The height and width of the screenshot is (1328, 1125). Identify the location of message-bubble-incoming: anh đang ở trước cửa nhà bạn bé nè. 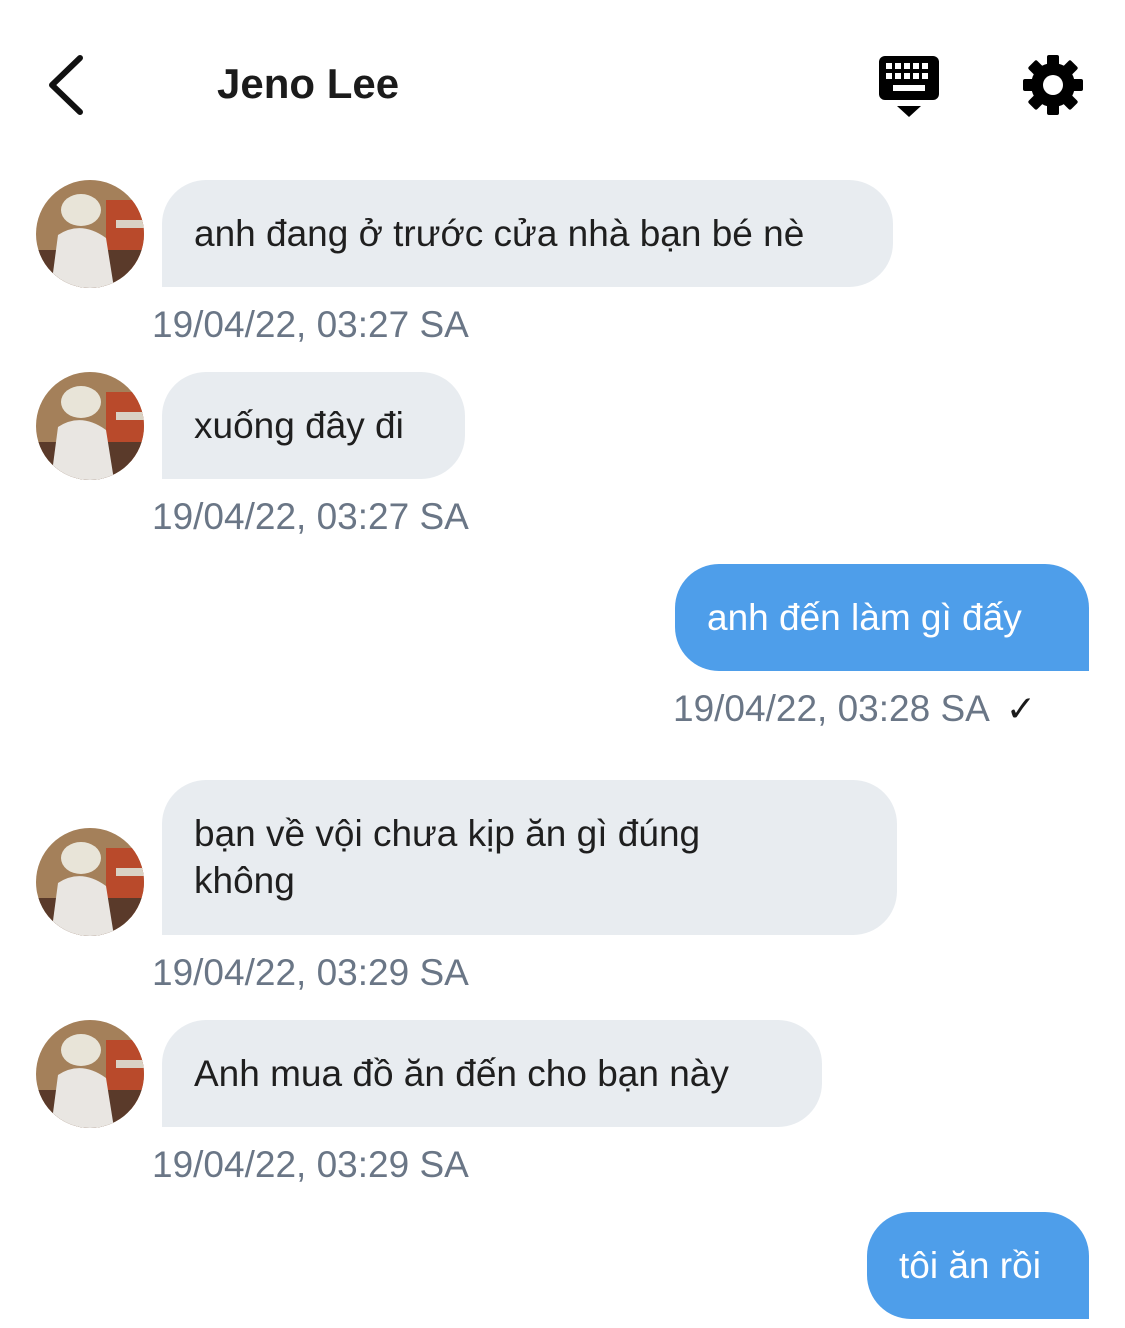
(527, 233).